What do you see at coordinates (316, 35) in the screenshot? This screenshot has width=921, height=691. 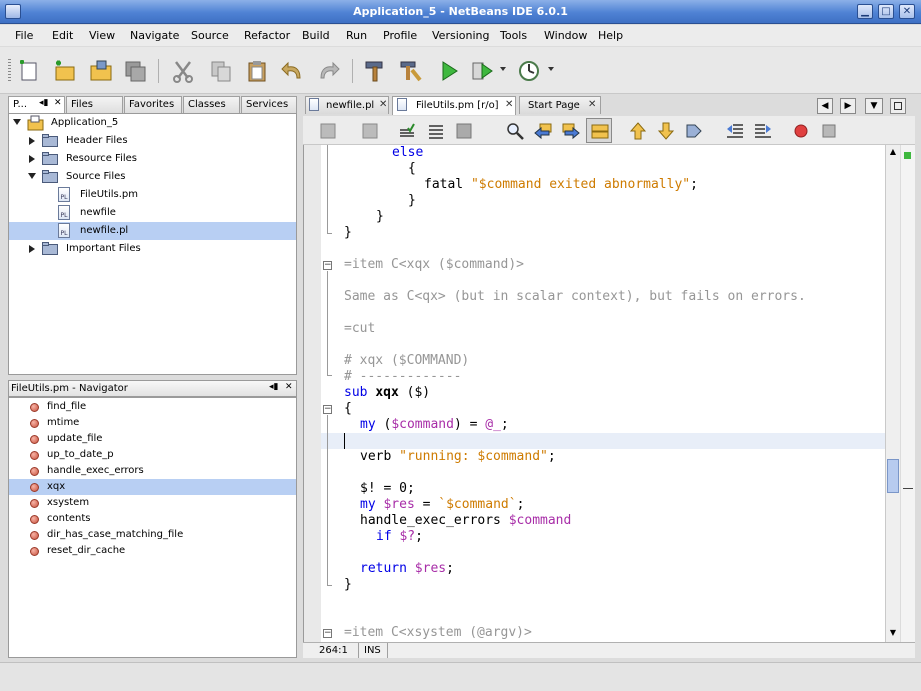 I see `menu-build: Build` at bounding box center [316, 35].